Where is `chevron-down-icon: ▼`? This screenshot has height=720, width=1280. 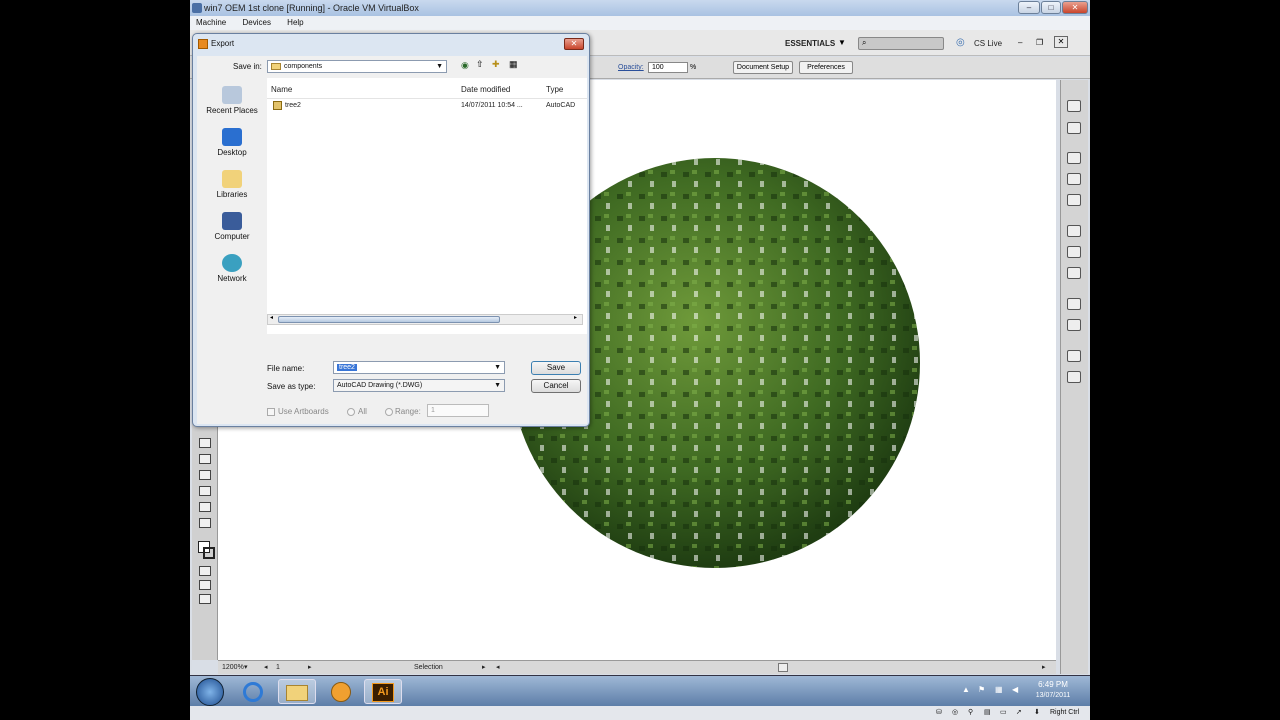 chevron-down-icon: ▼ is located at coordinates (497, 367).